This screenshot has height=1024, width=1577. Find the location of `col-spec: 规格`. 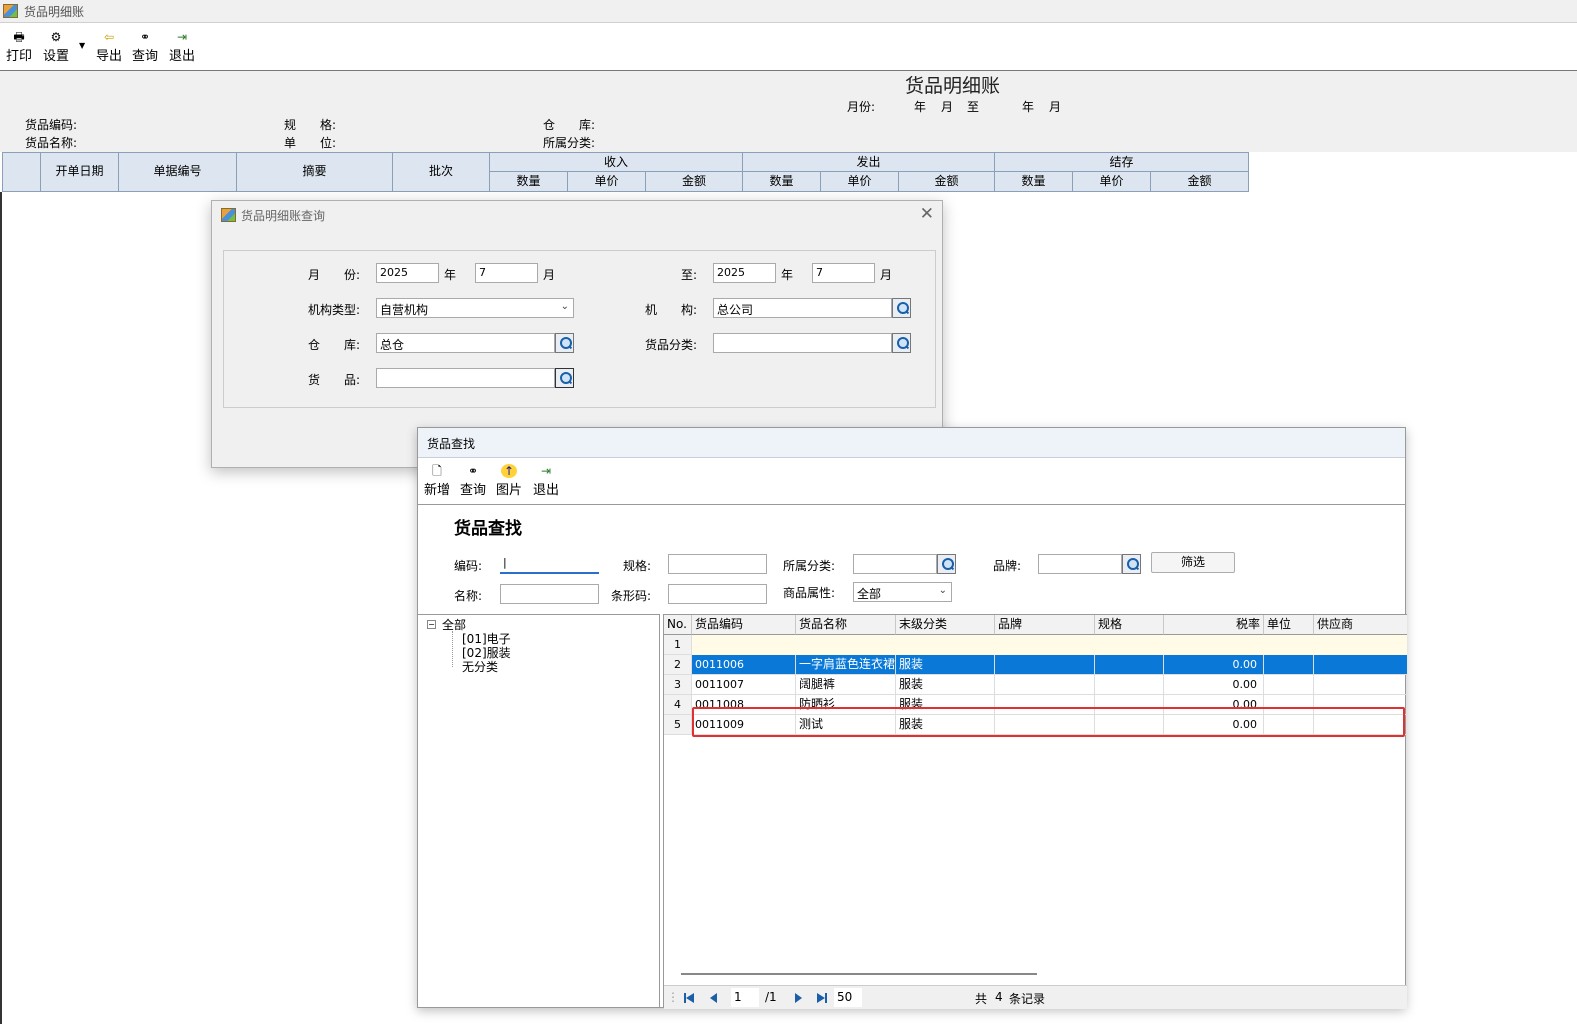

col-spec: 规格 is located at coordinates (1129, 625).